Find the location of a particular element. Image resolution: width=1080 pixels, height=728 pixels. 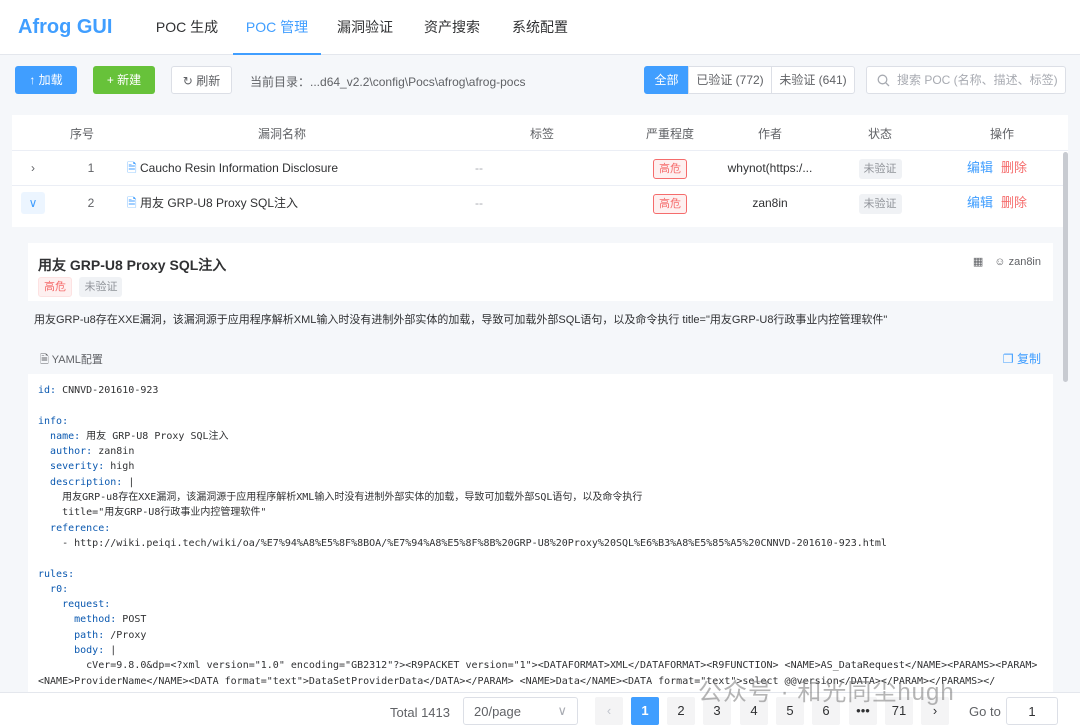

yaml-header: 🗎 YAML配置 ❐ 复制 is located at coordinates (540, 357).